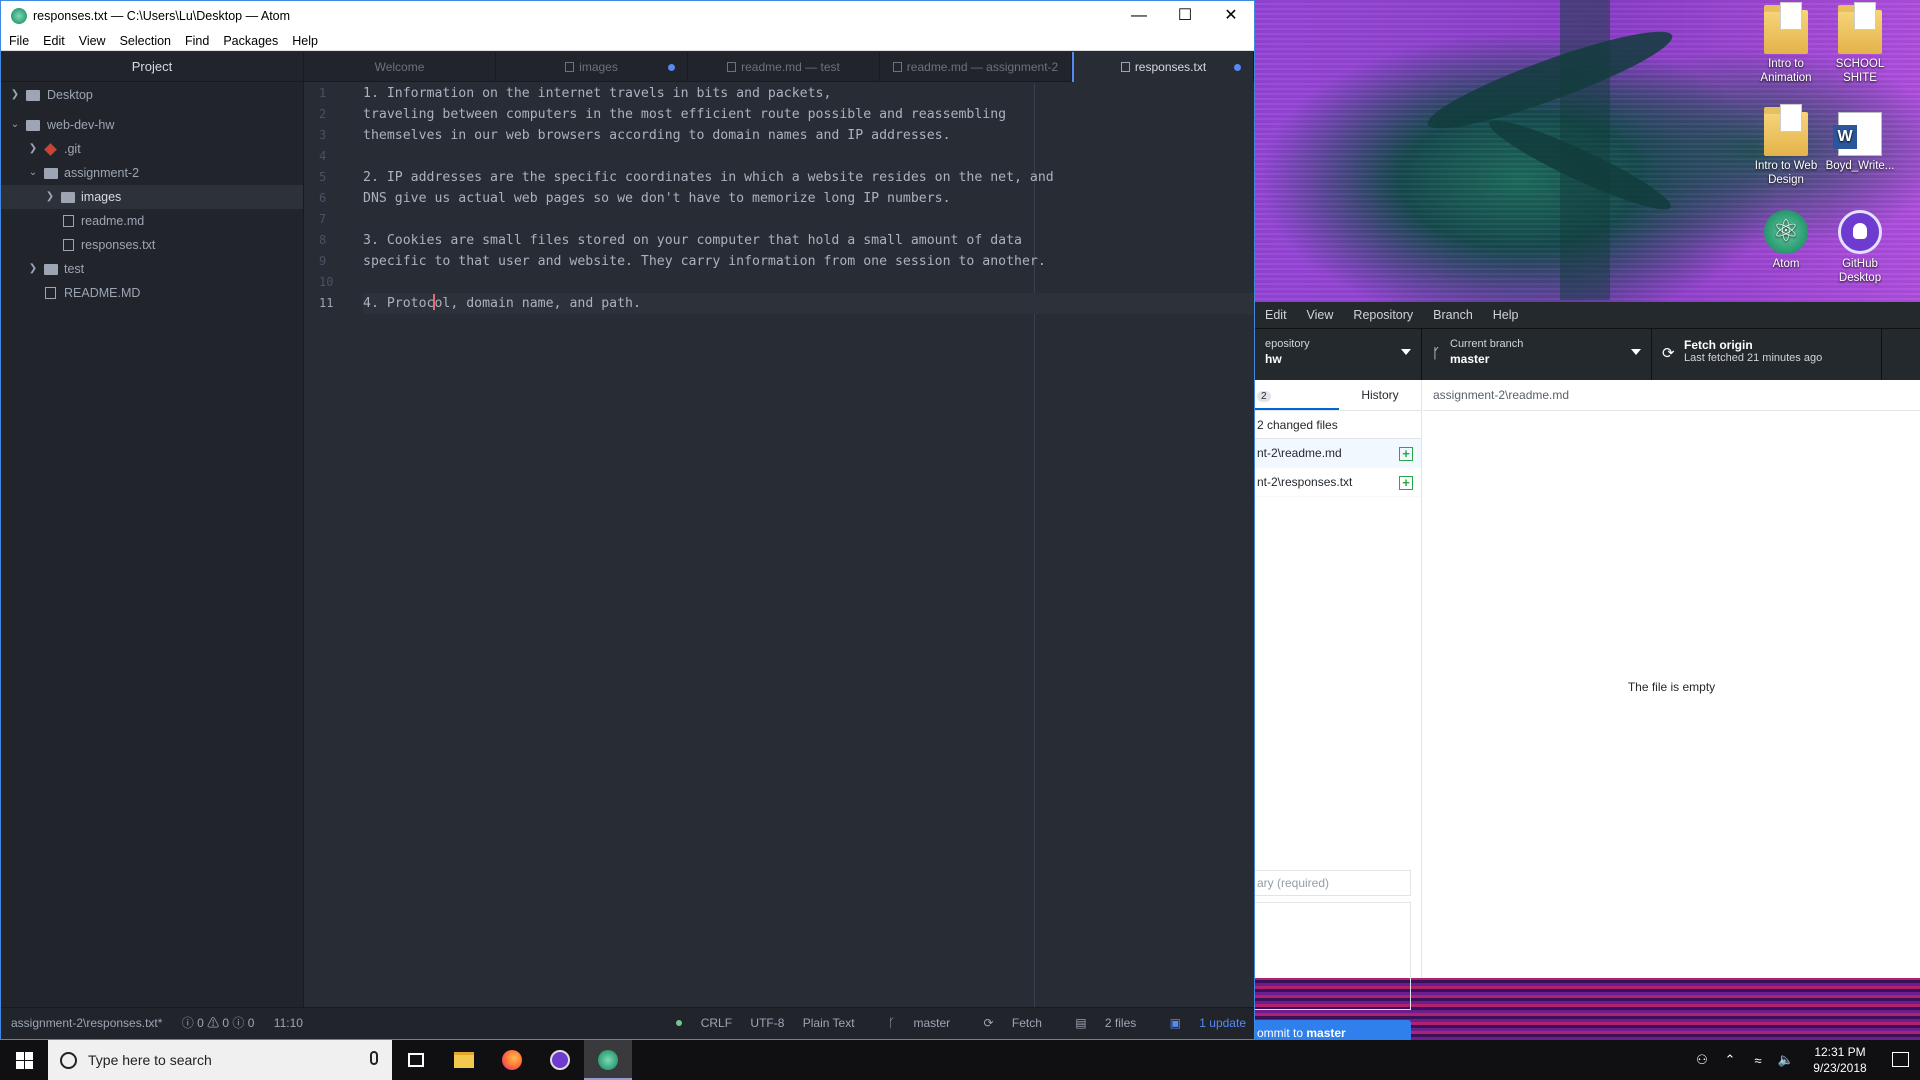 The width and height of the screenshot is (1920, 1080). I want to click on chevron-up-icon: ⌃, so click(1730, 1060).